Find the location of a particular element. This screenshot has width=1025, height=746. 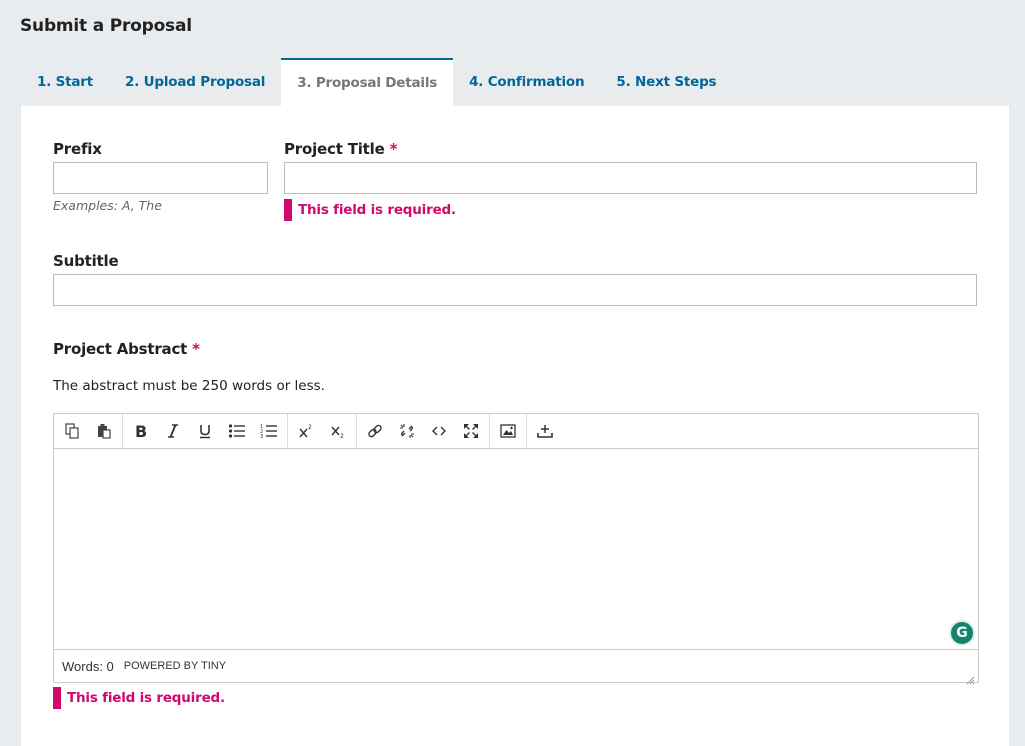

toolbar-group-upload is located at coordinates (545, 431).